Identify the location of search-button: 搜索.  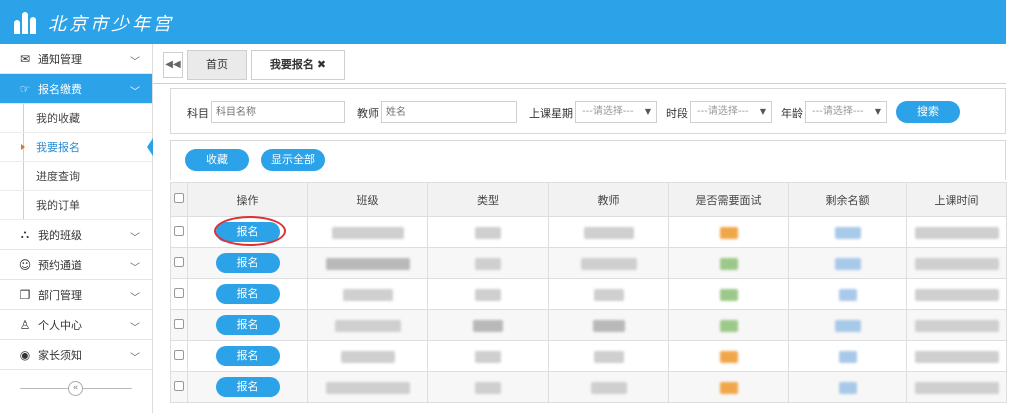
(928, 112).